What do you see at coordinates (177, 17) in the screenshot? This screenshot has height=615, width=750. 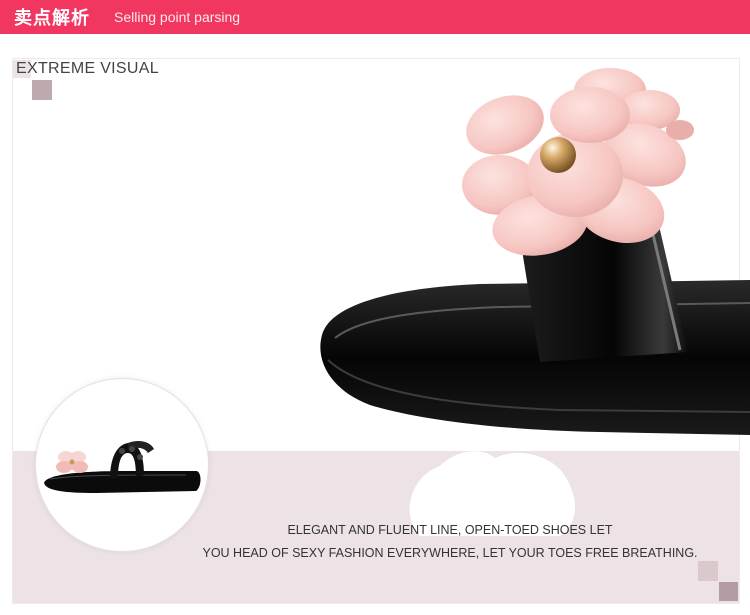 I see `header-subtitle: Selling point parsing` at bounding box center [177, 17].